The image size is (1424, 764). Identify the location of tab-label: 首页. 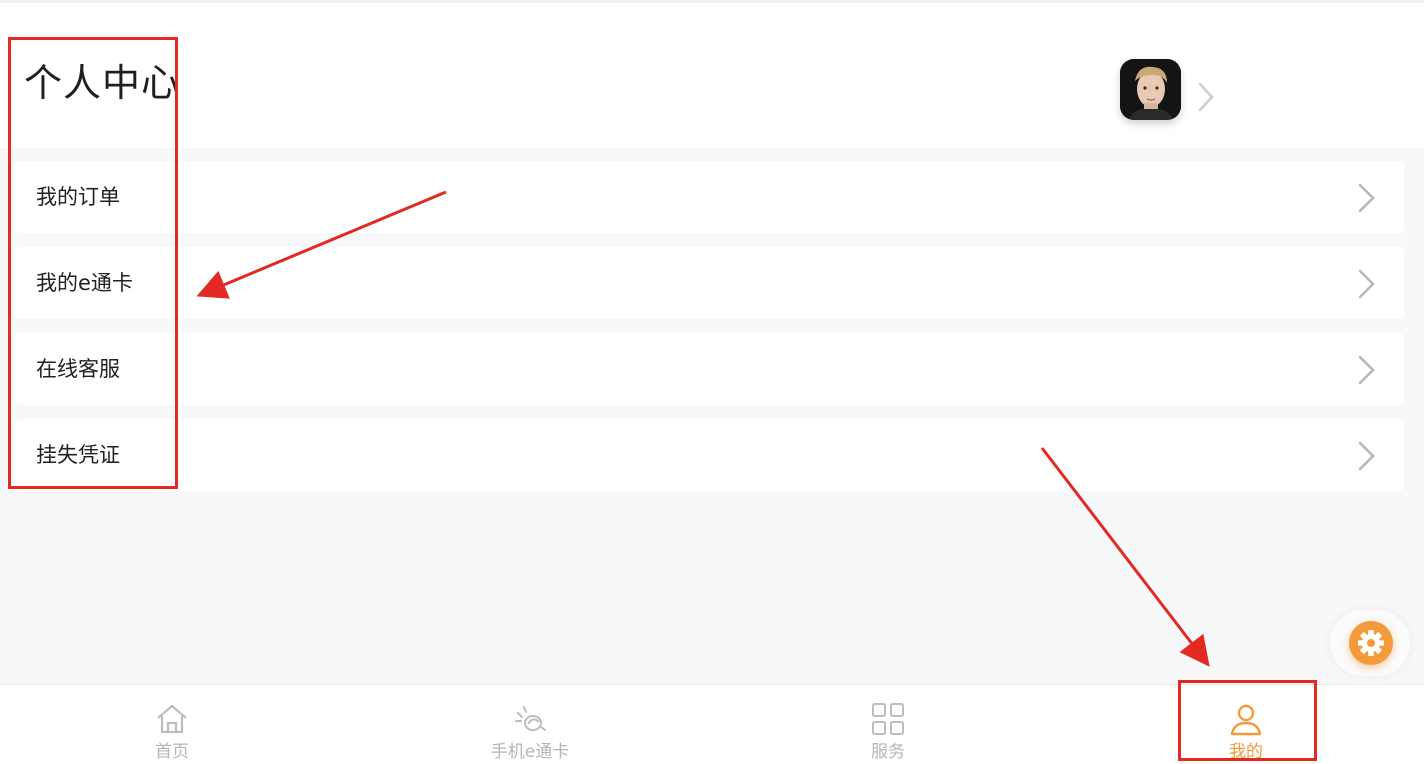
(172, 752).